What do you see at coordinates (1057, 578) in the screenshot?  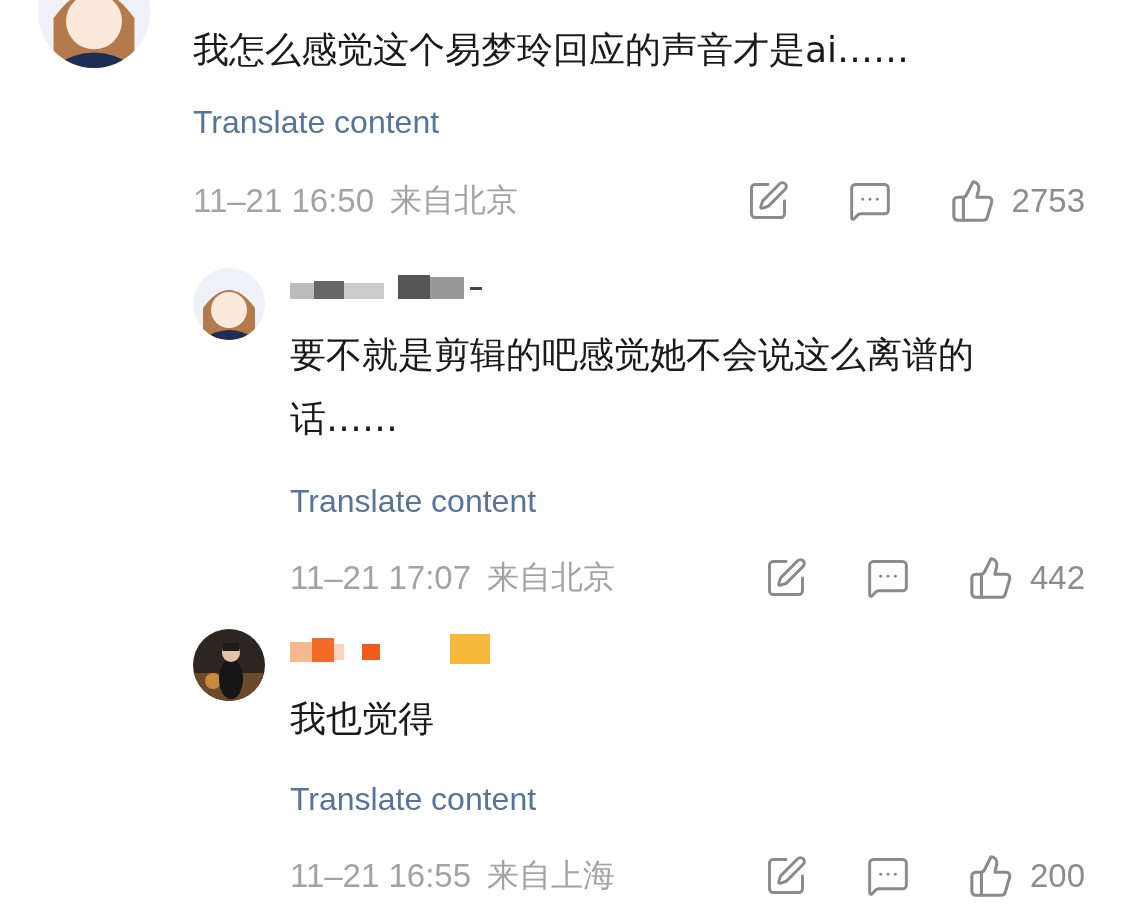 I see `like-count: 442` at bounding box center [1057, 578].